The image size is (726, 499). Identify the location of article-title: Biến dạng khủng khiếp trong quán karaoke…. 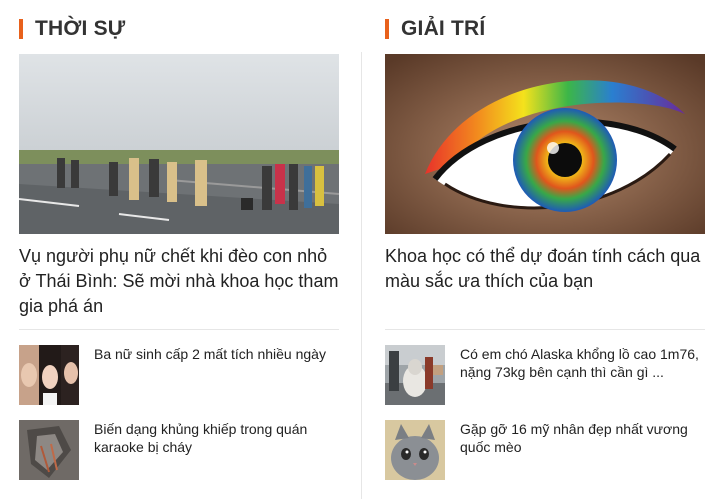
(216, 438).